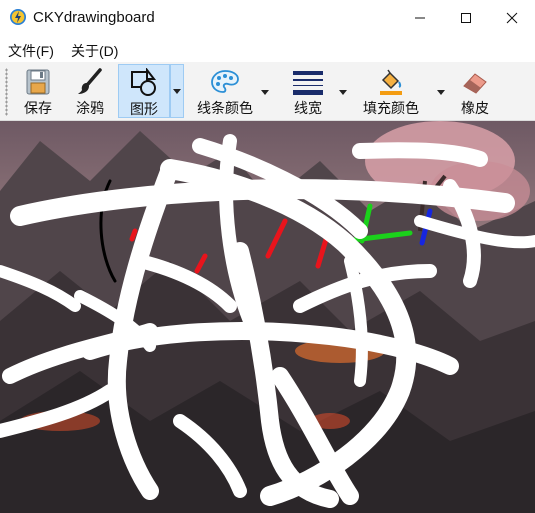  What do you see at coordinates (94, 17) in the screenshot?
I see `window-title: CKYdrawingboard` at bounding box center [94, 17].